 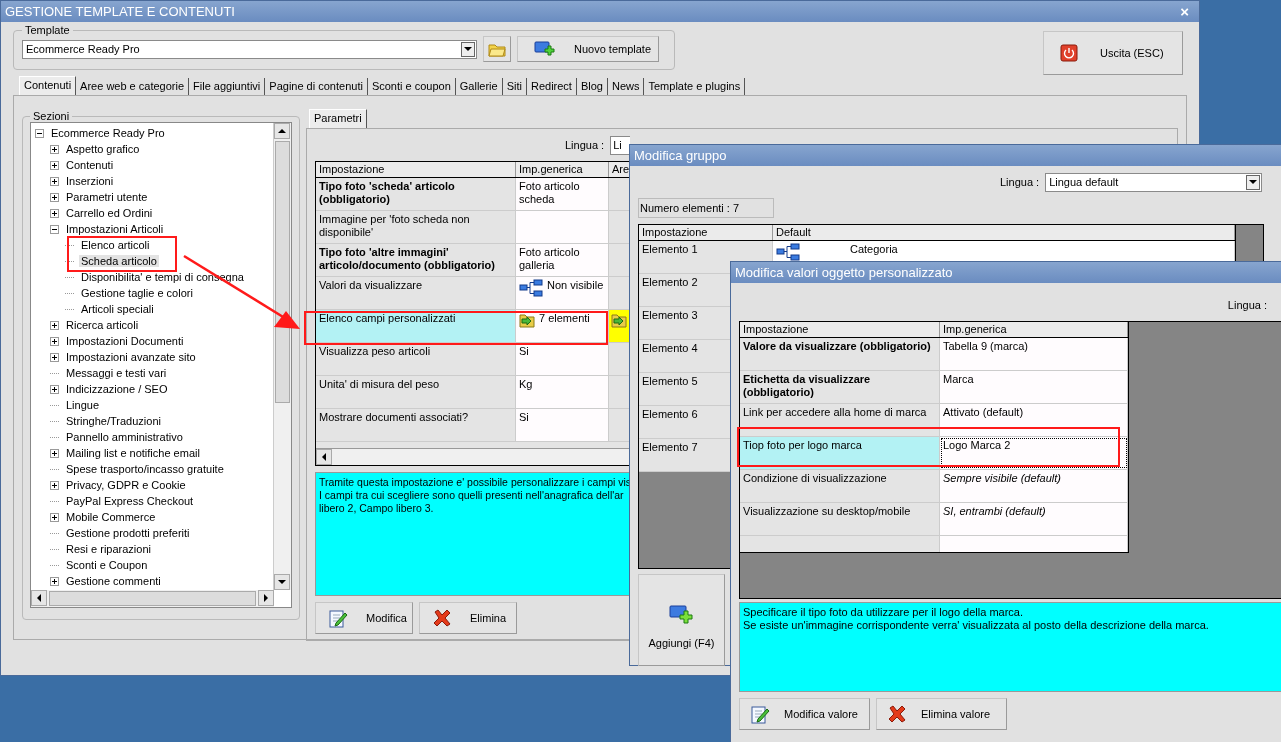 What do you see at coordinates (108, 133) in the screenshot?
I see `tree-item: Ecommerce Ready Pro` at bounding box center [108, 133].